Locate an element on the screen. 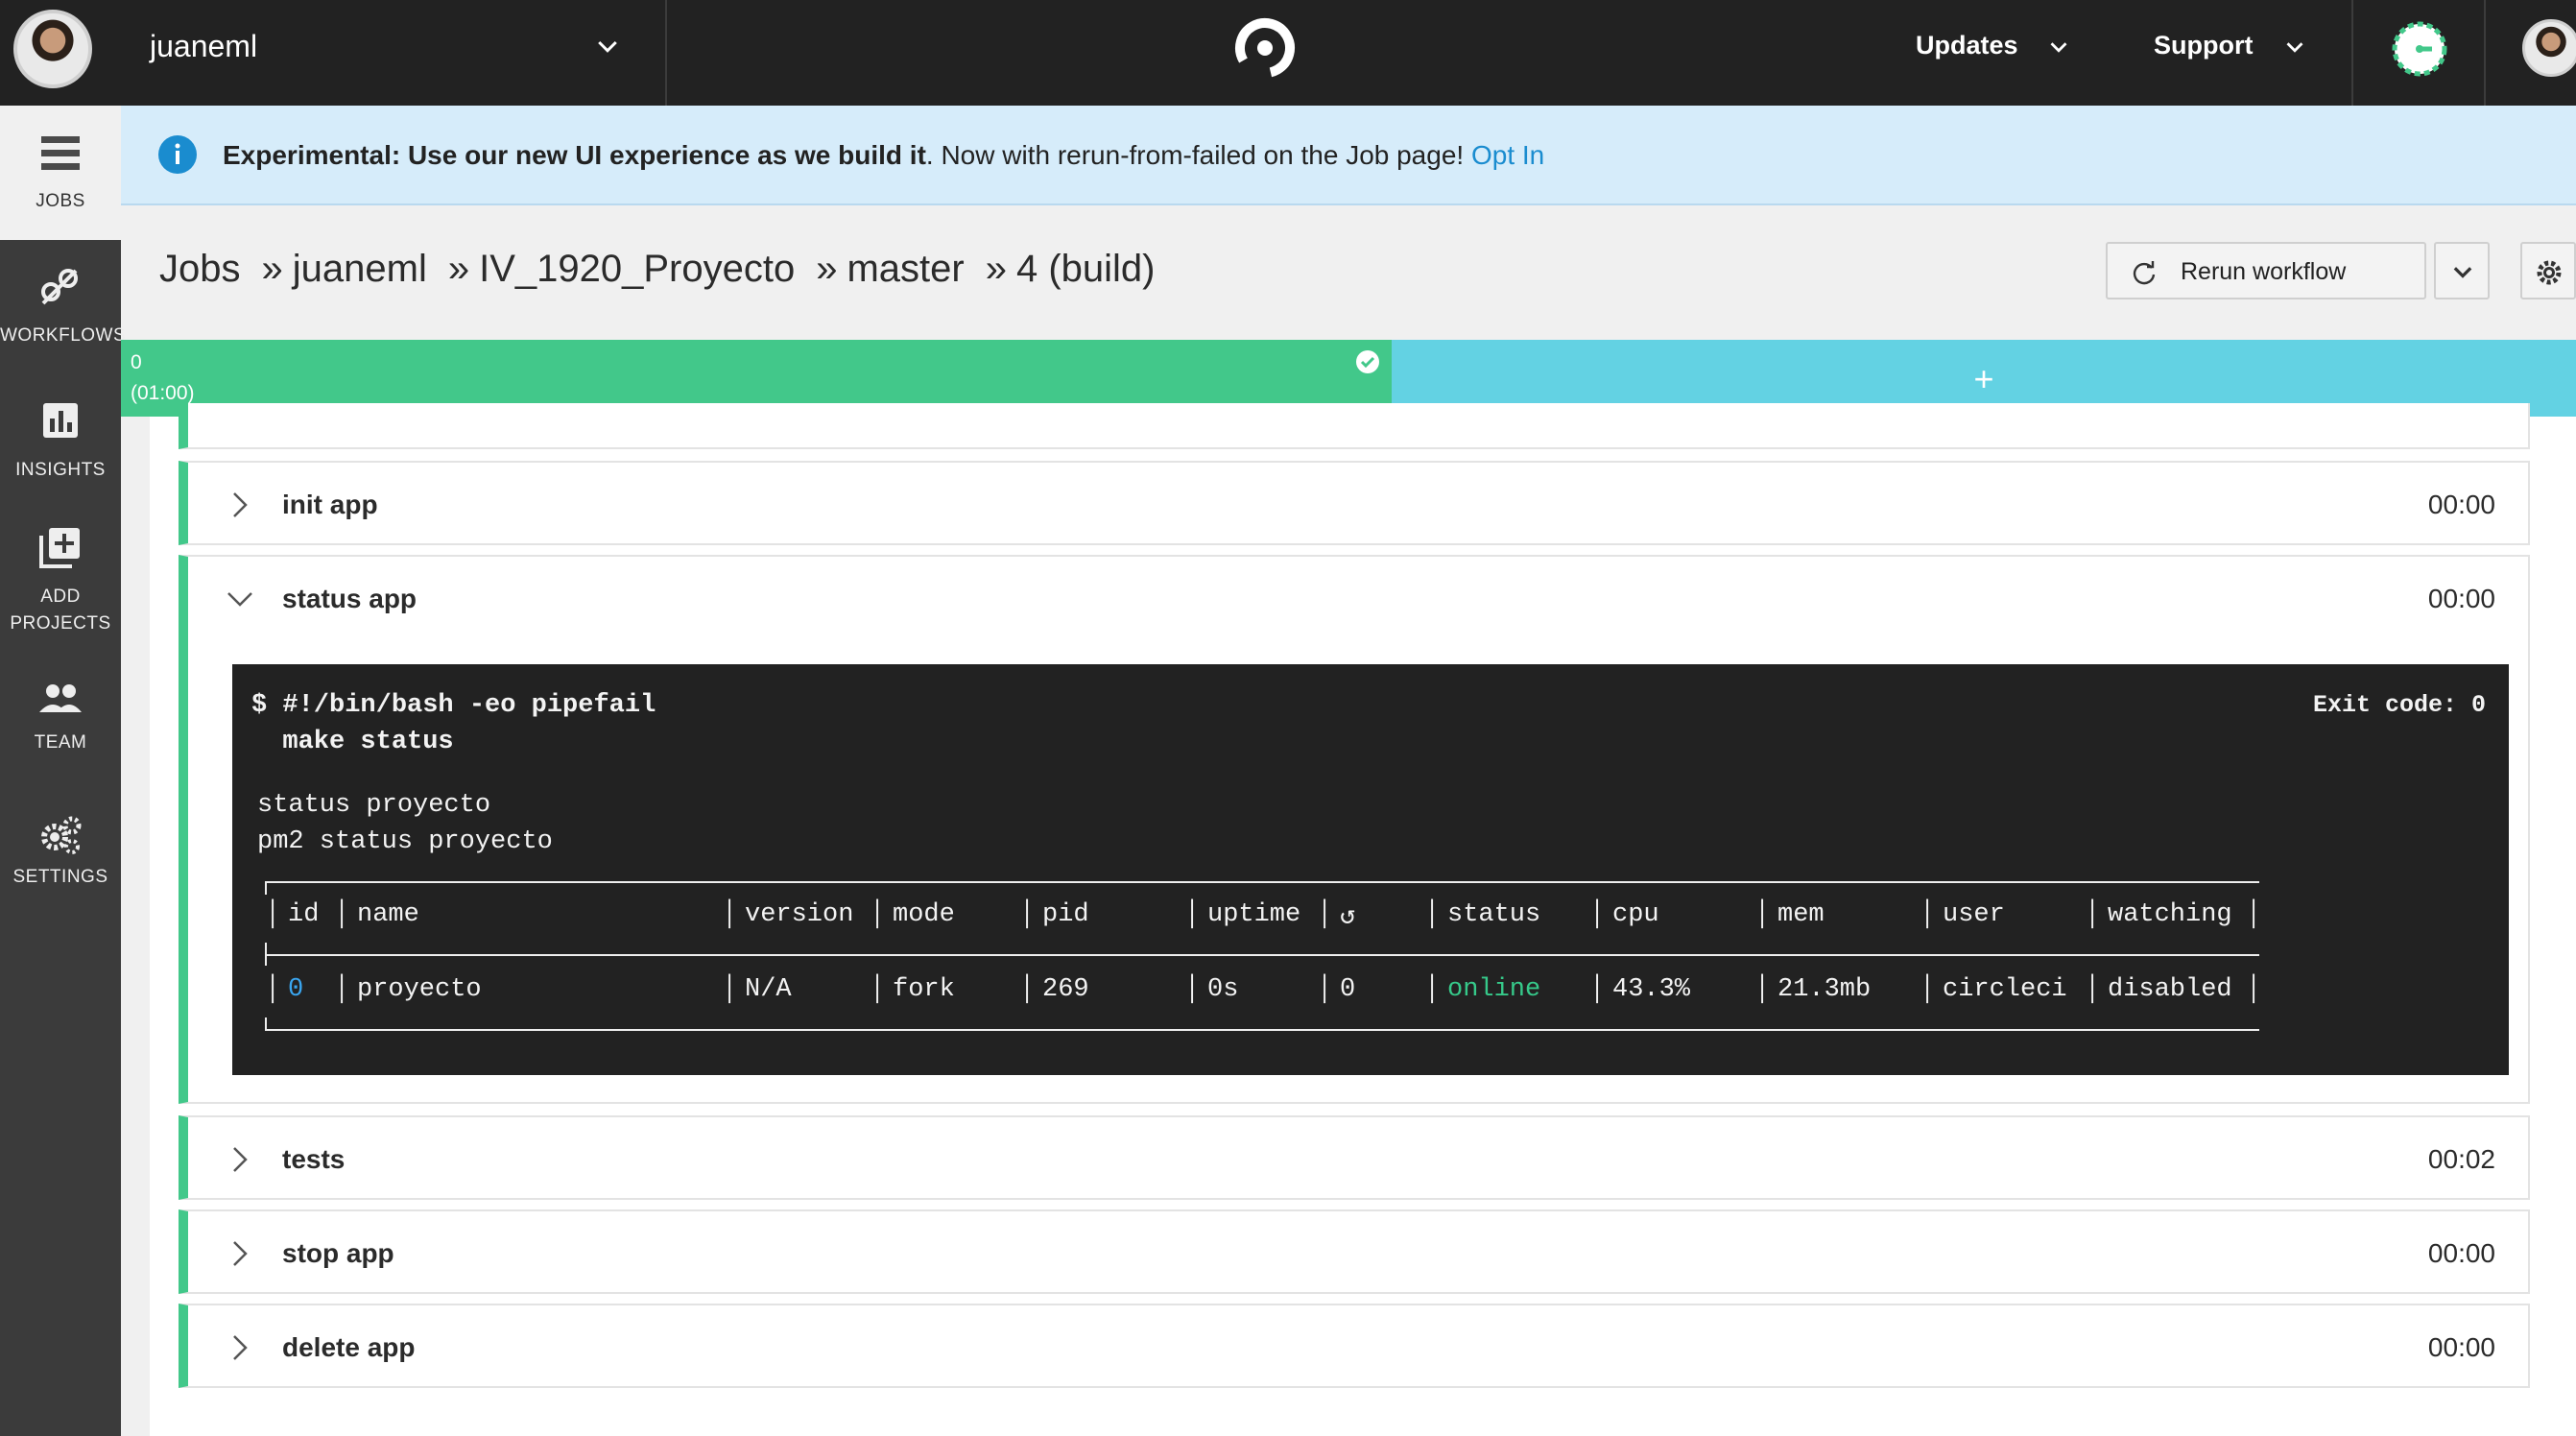  terminal-command: $ #!/bin/bash -eo pipefail is located at coordinates (453, 705).